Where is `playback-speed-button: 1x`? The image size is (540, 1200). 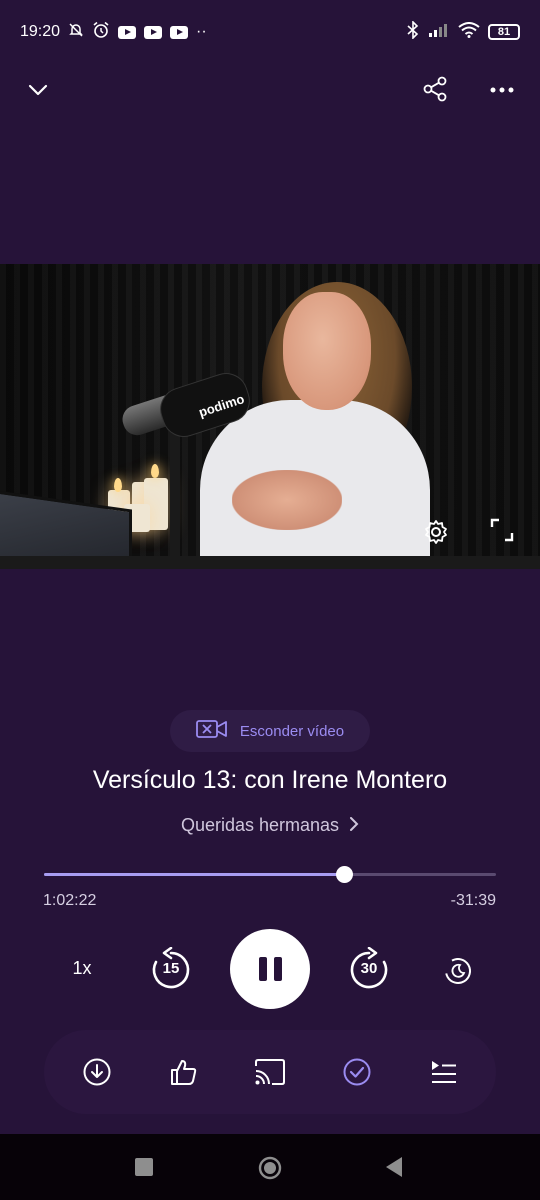
playback-speed-button: 1x is located at coordinates (82, 971).